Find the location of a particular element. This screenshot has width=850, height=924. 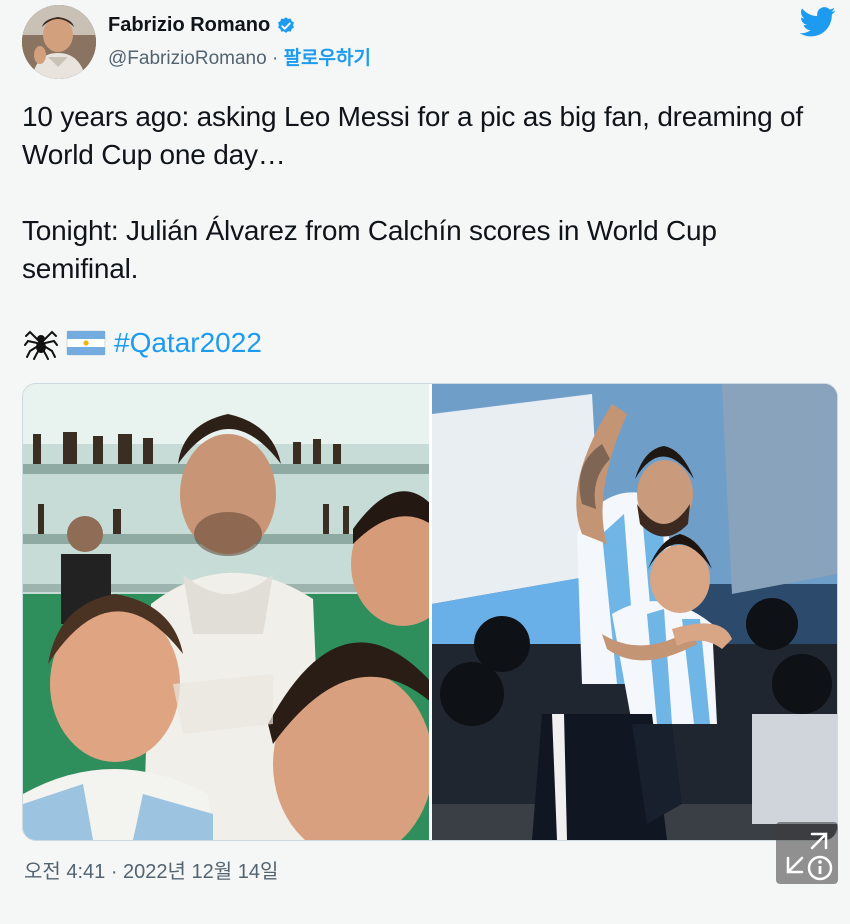

info-icon is located at coordinates (820, 868).